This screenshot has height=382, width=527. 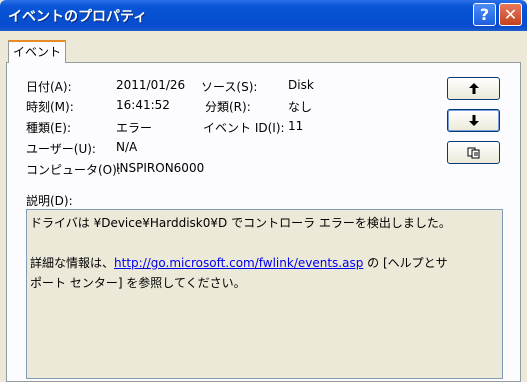 I want to click on previous-event-button, so click(x=473, y=88).